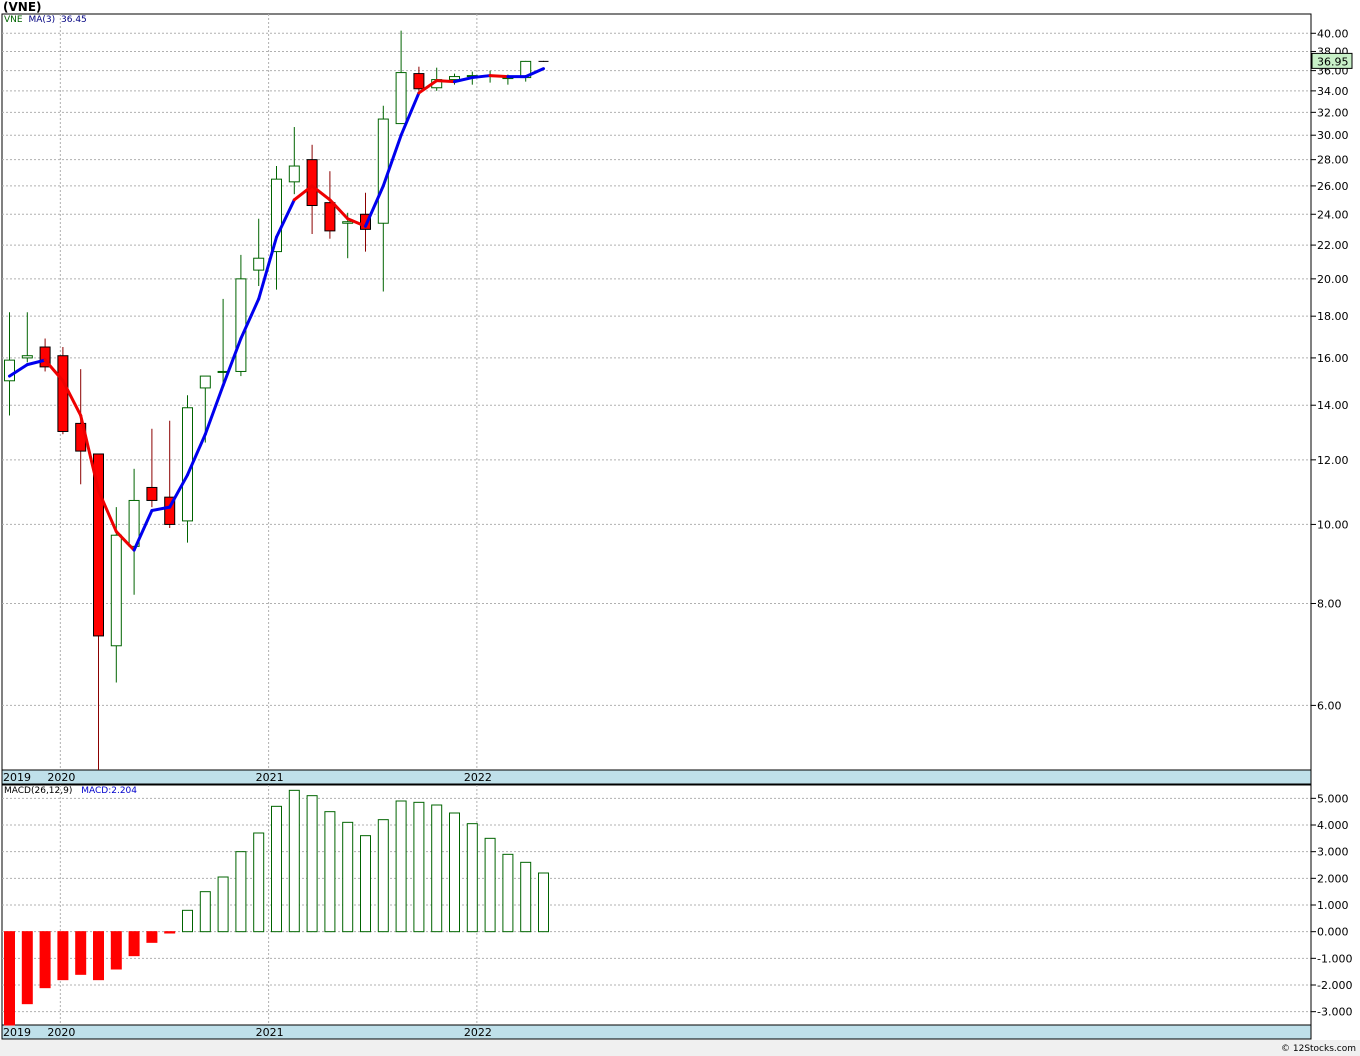  Describe the element at coordinates (1333, 798) in the screenshot. I see `macd-tick-label: 5.000` at that location.